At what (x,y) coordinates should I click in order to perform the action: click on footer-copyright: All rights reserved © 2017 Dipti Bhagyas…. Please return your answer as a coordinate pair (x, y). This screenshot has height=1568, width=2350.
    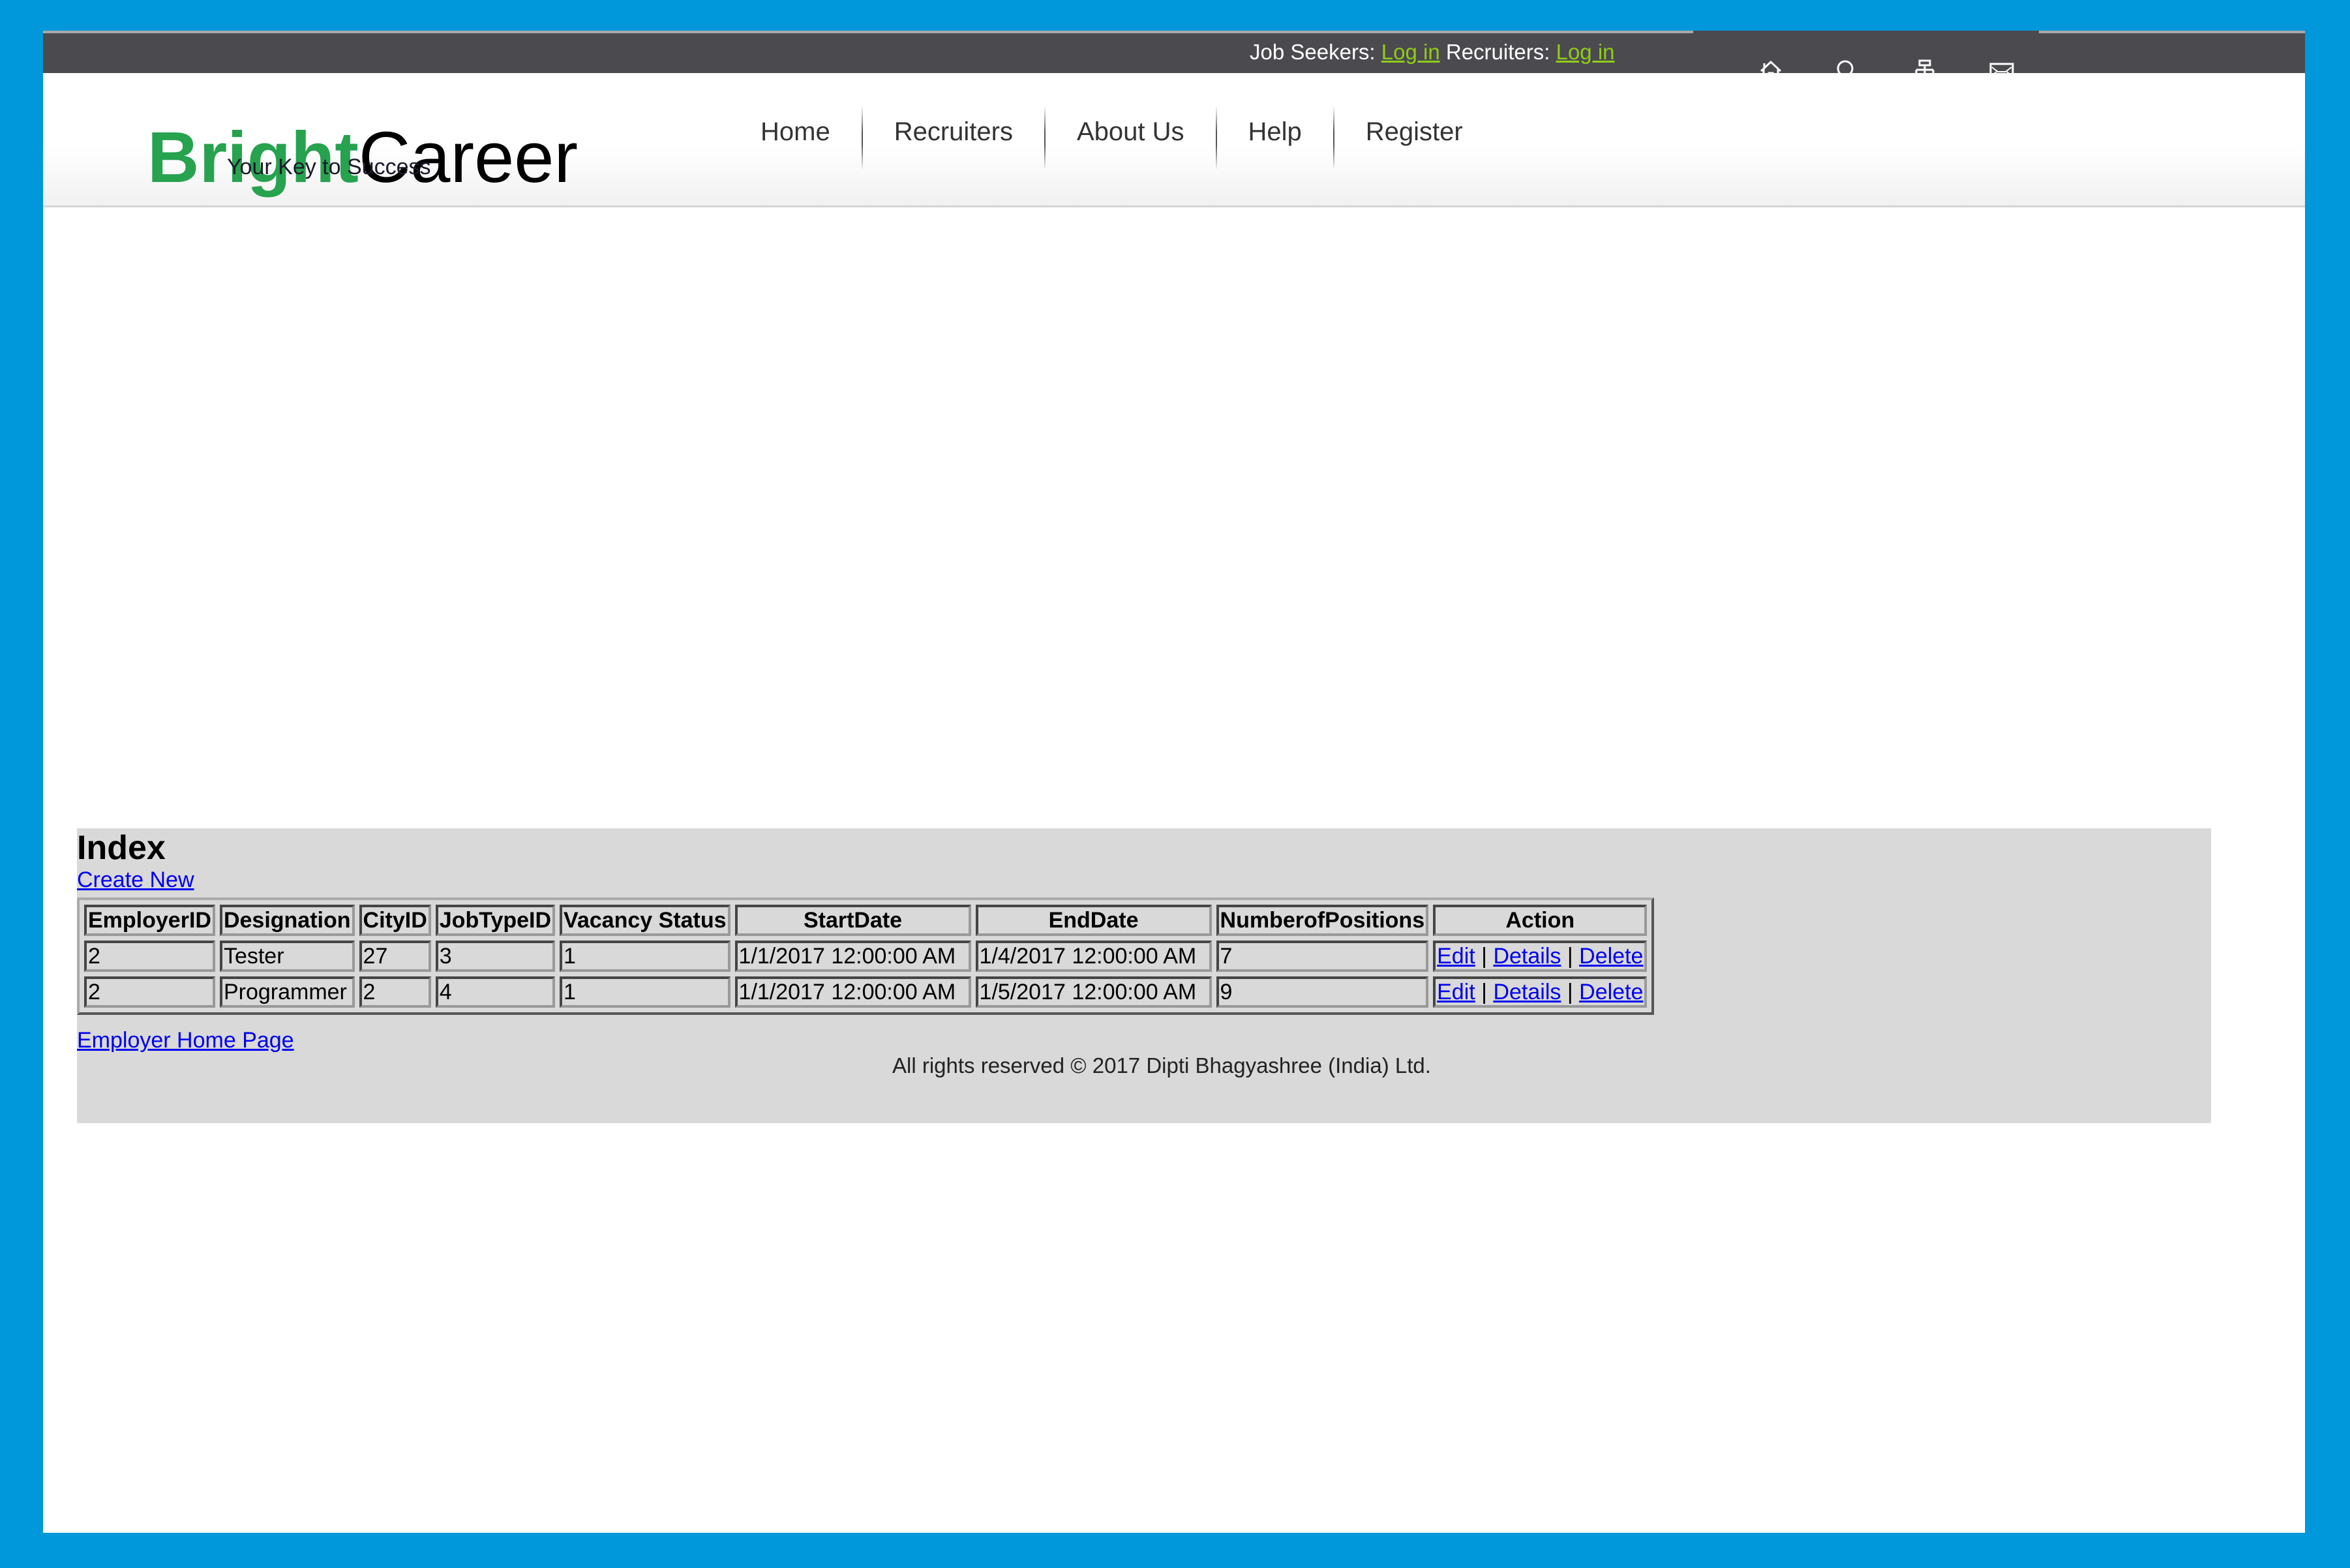
    Looking at the image, I should click on (1161, 1065).